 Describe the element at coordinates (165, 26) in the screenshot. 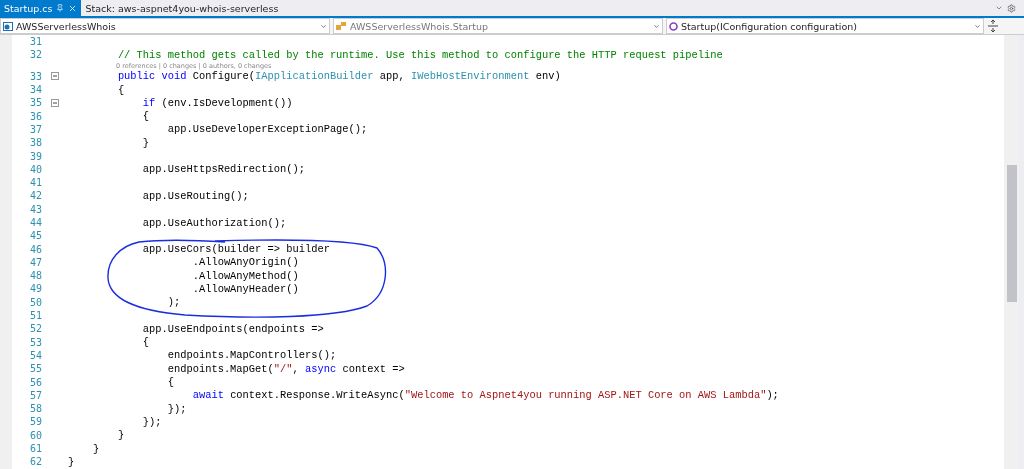

I see `navigation-dropdown: AWSServerlessWhois` at that location.